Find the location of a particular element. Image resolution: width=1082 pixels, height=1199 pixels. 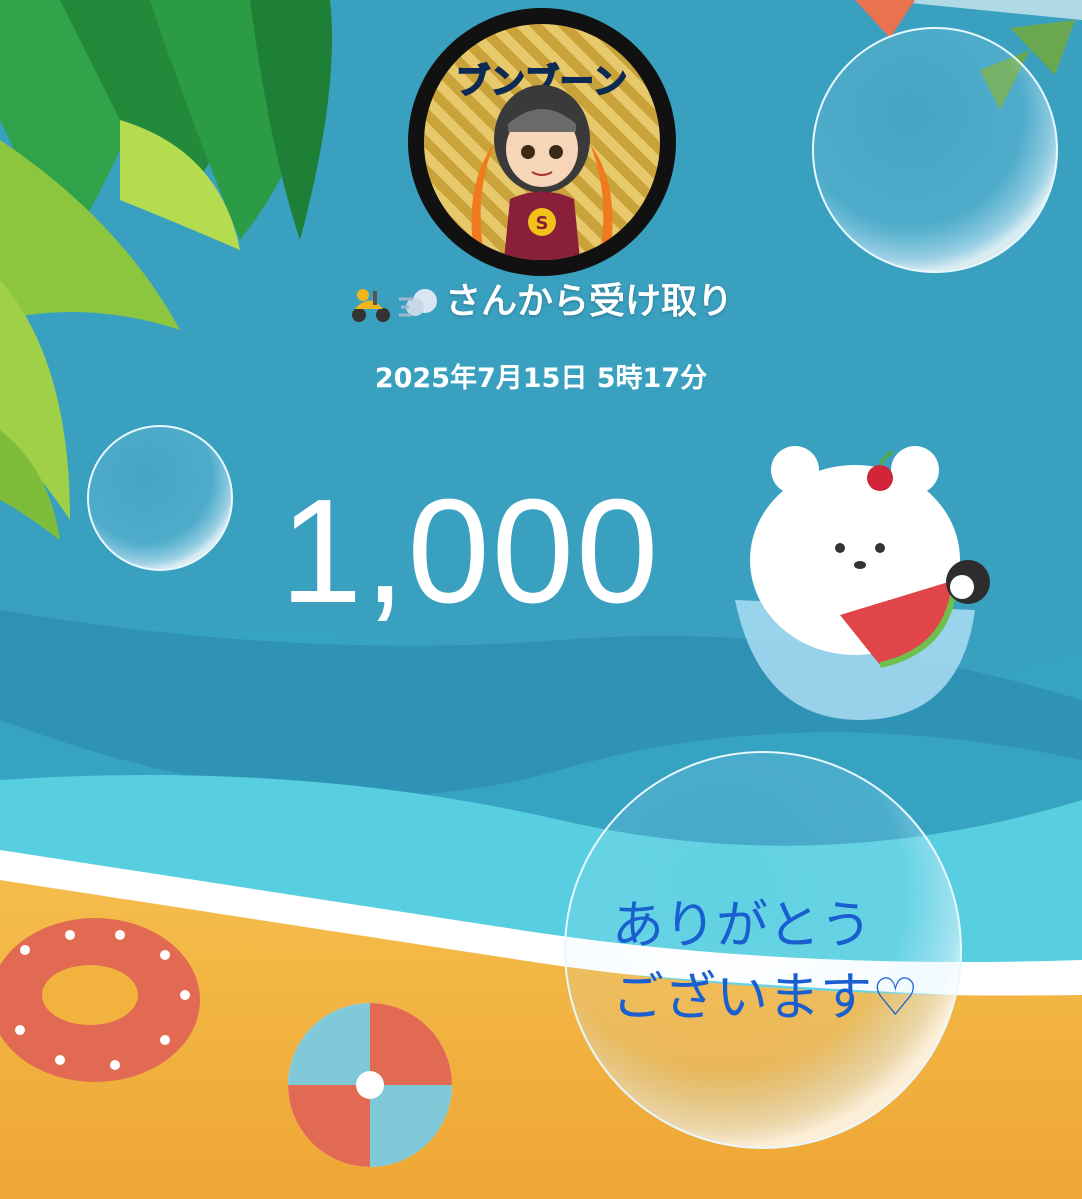

thank-you-line-2: ございます♡ is located at coordinates (765, 998).